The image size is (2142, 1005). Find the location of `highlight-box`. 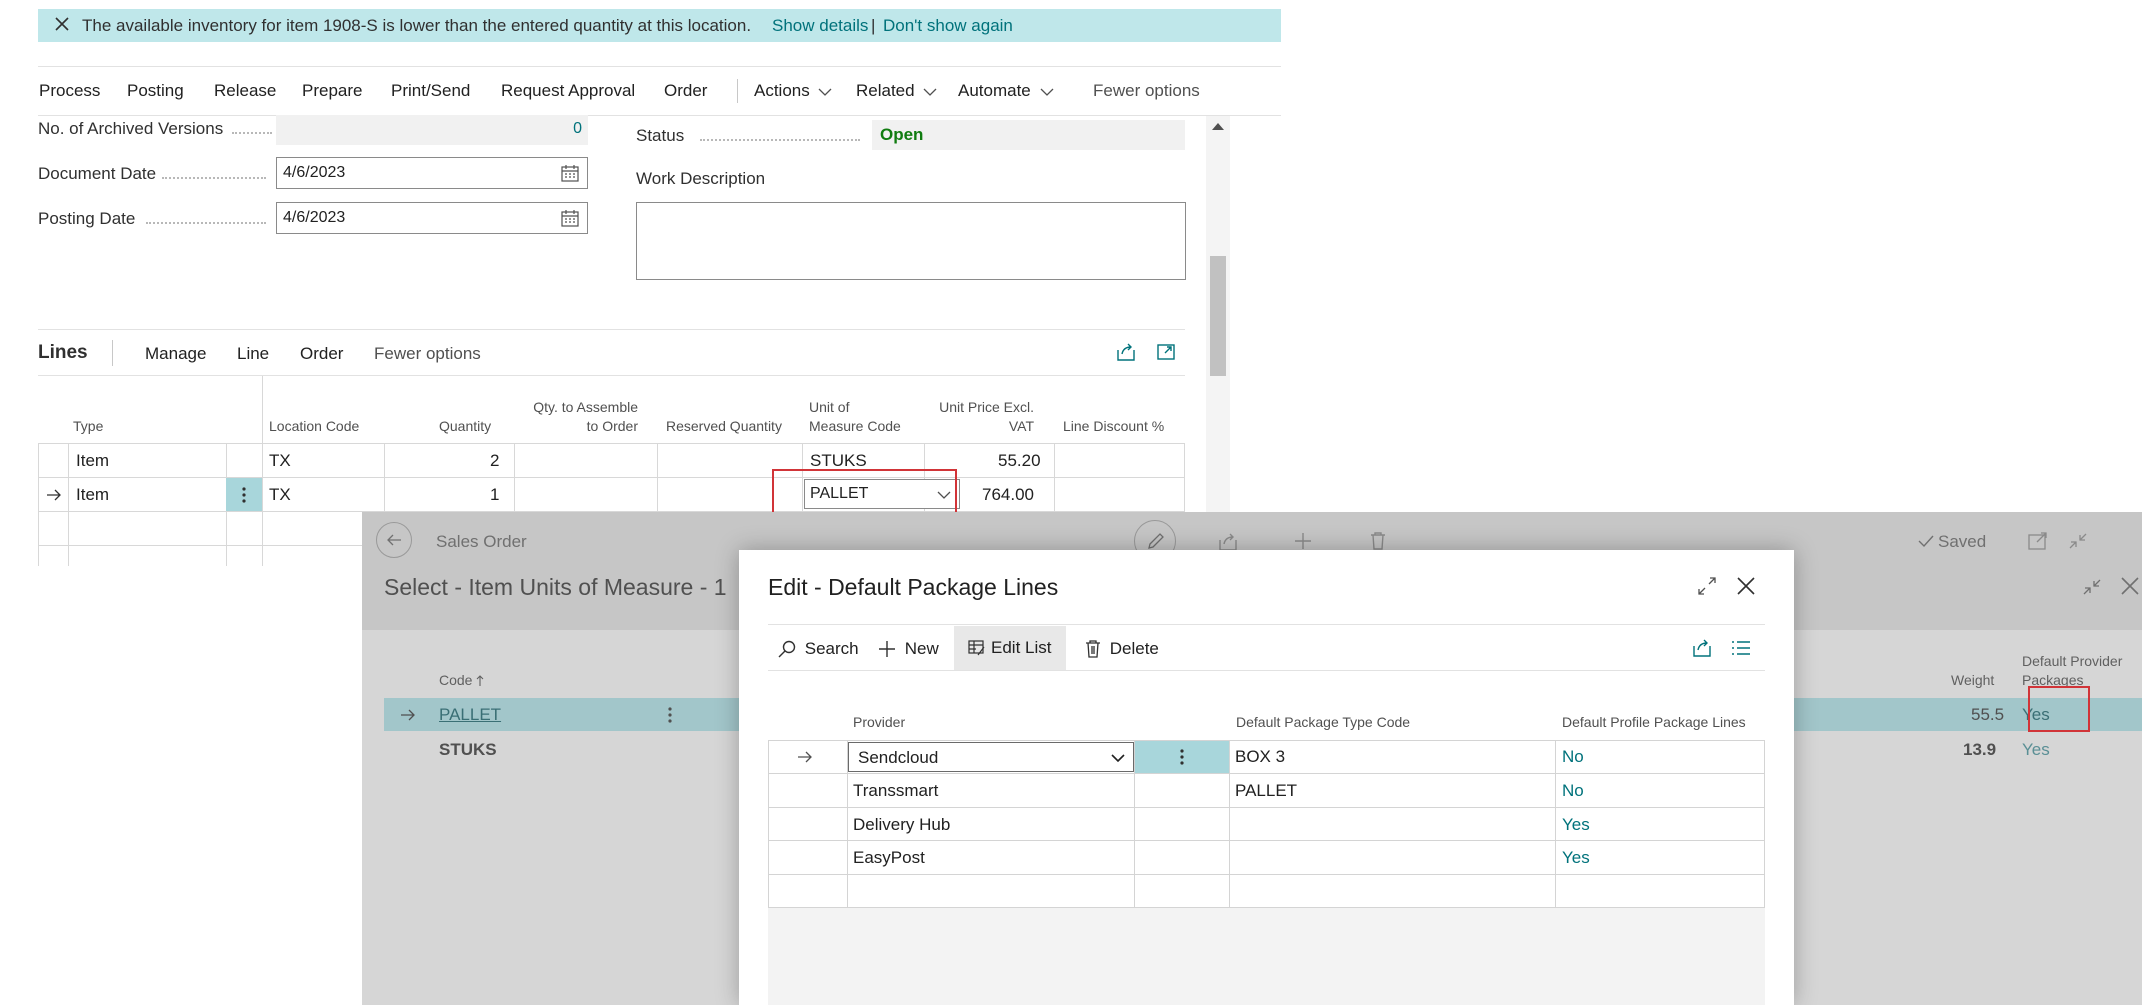

highlight-box is located at coordinates (2059, 709).